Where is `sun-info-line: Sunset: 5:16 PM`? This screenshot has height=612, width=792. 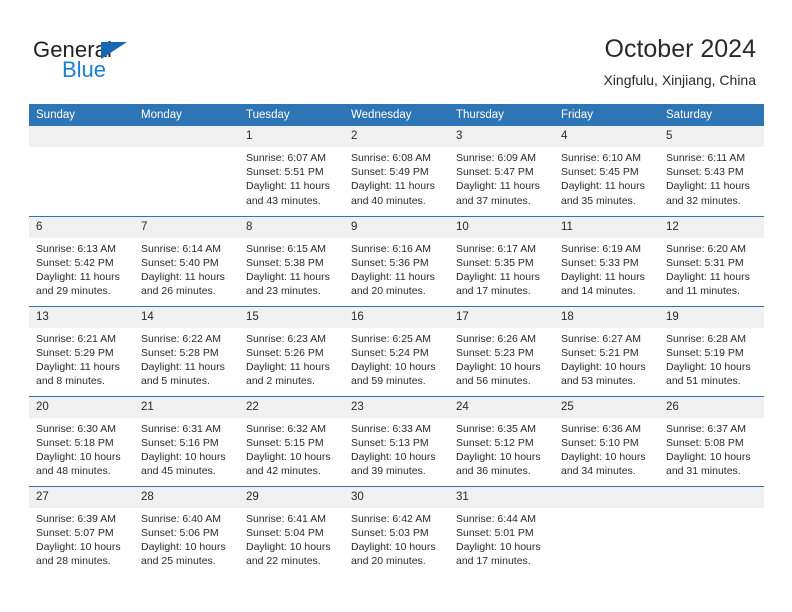 sun-info-line: Sunset: 5:16 PM is located at coordinates (180, 442).